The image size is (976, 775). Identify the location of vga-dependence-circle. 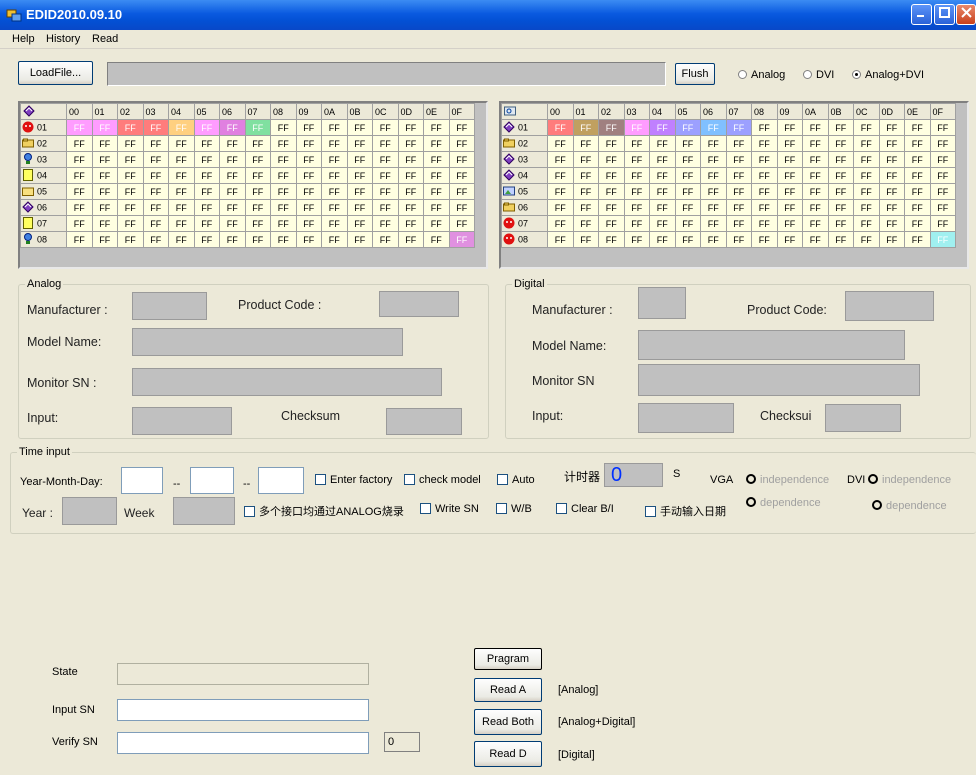
(751, 502).